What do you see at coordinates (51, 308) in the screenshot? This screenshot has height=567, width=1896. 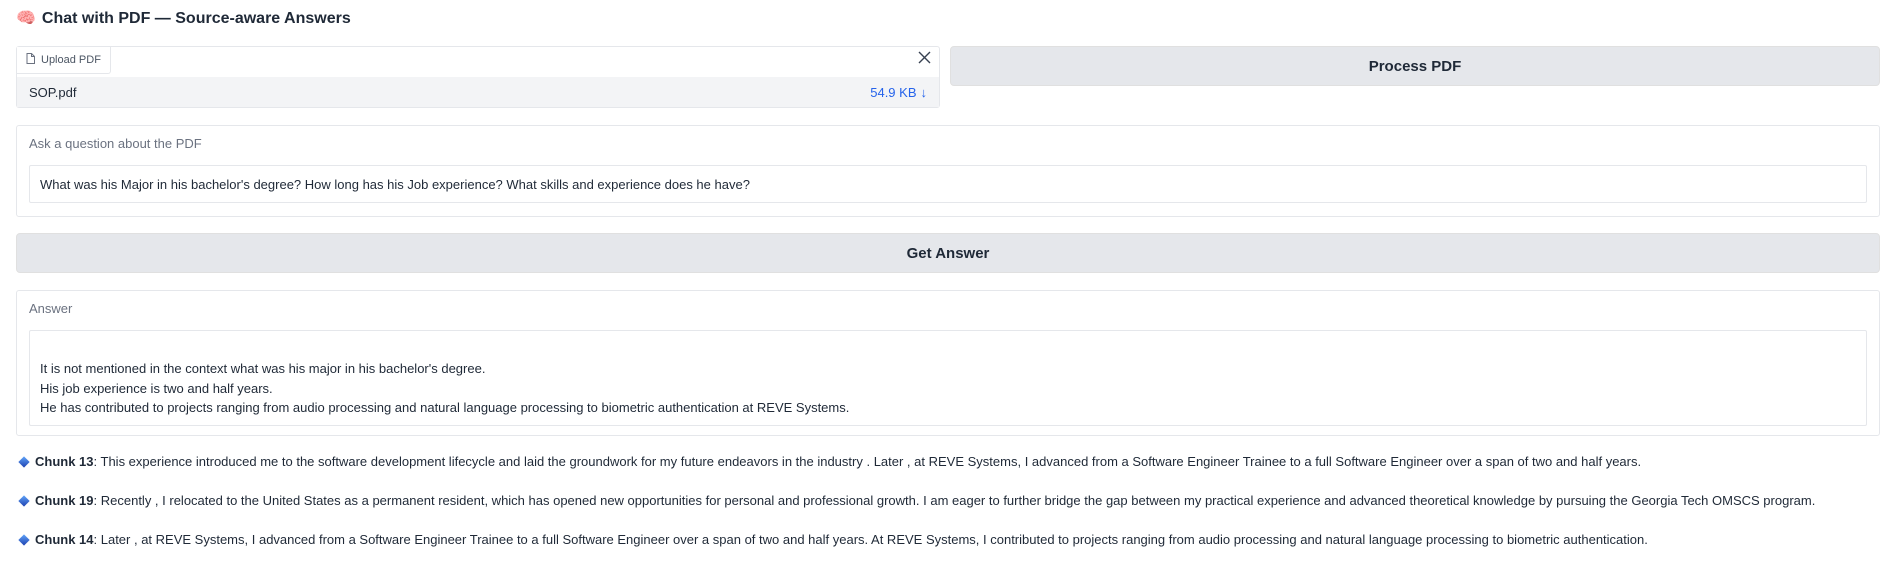 I see `answer-label: Answer` at bounding box center [51, 308].